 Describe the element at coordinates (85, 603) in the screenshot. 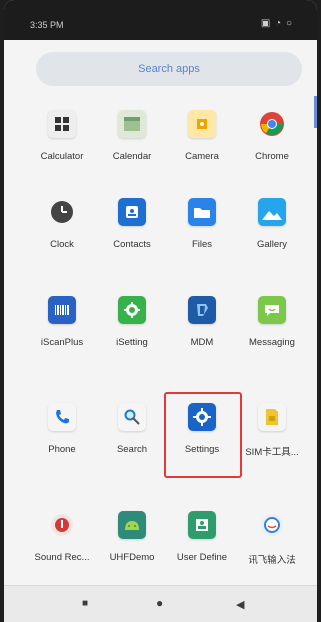

I see `recents-button: ■` at that location.